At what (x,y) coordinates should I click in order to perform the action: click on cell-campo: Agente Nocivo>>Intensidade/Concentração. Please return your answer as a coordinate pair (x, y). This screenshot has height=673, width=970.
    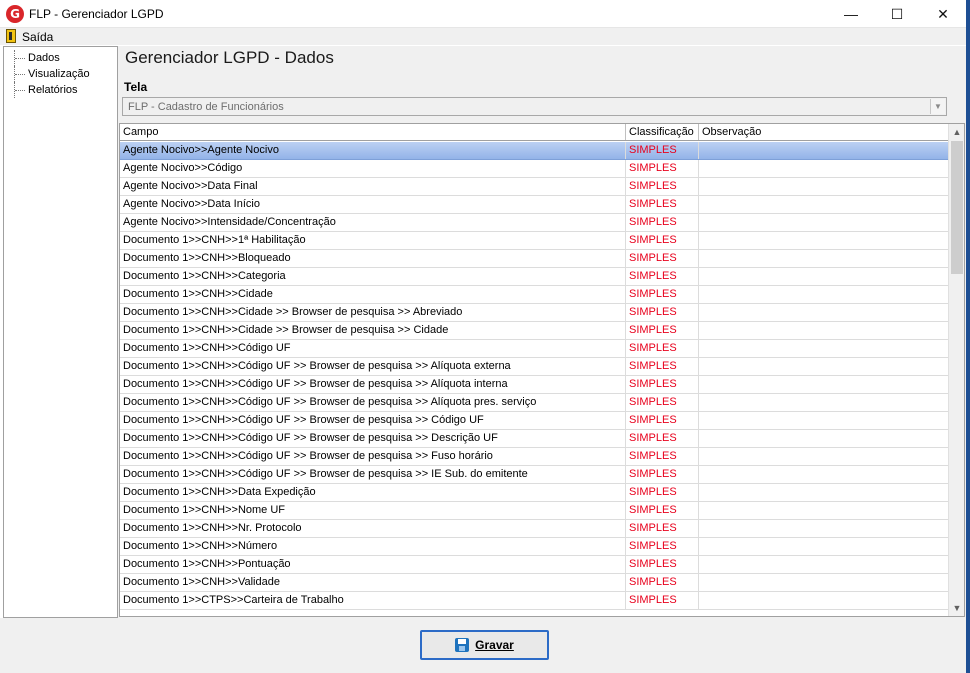
    Looking at the image, I should click on (373, 222).